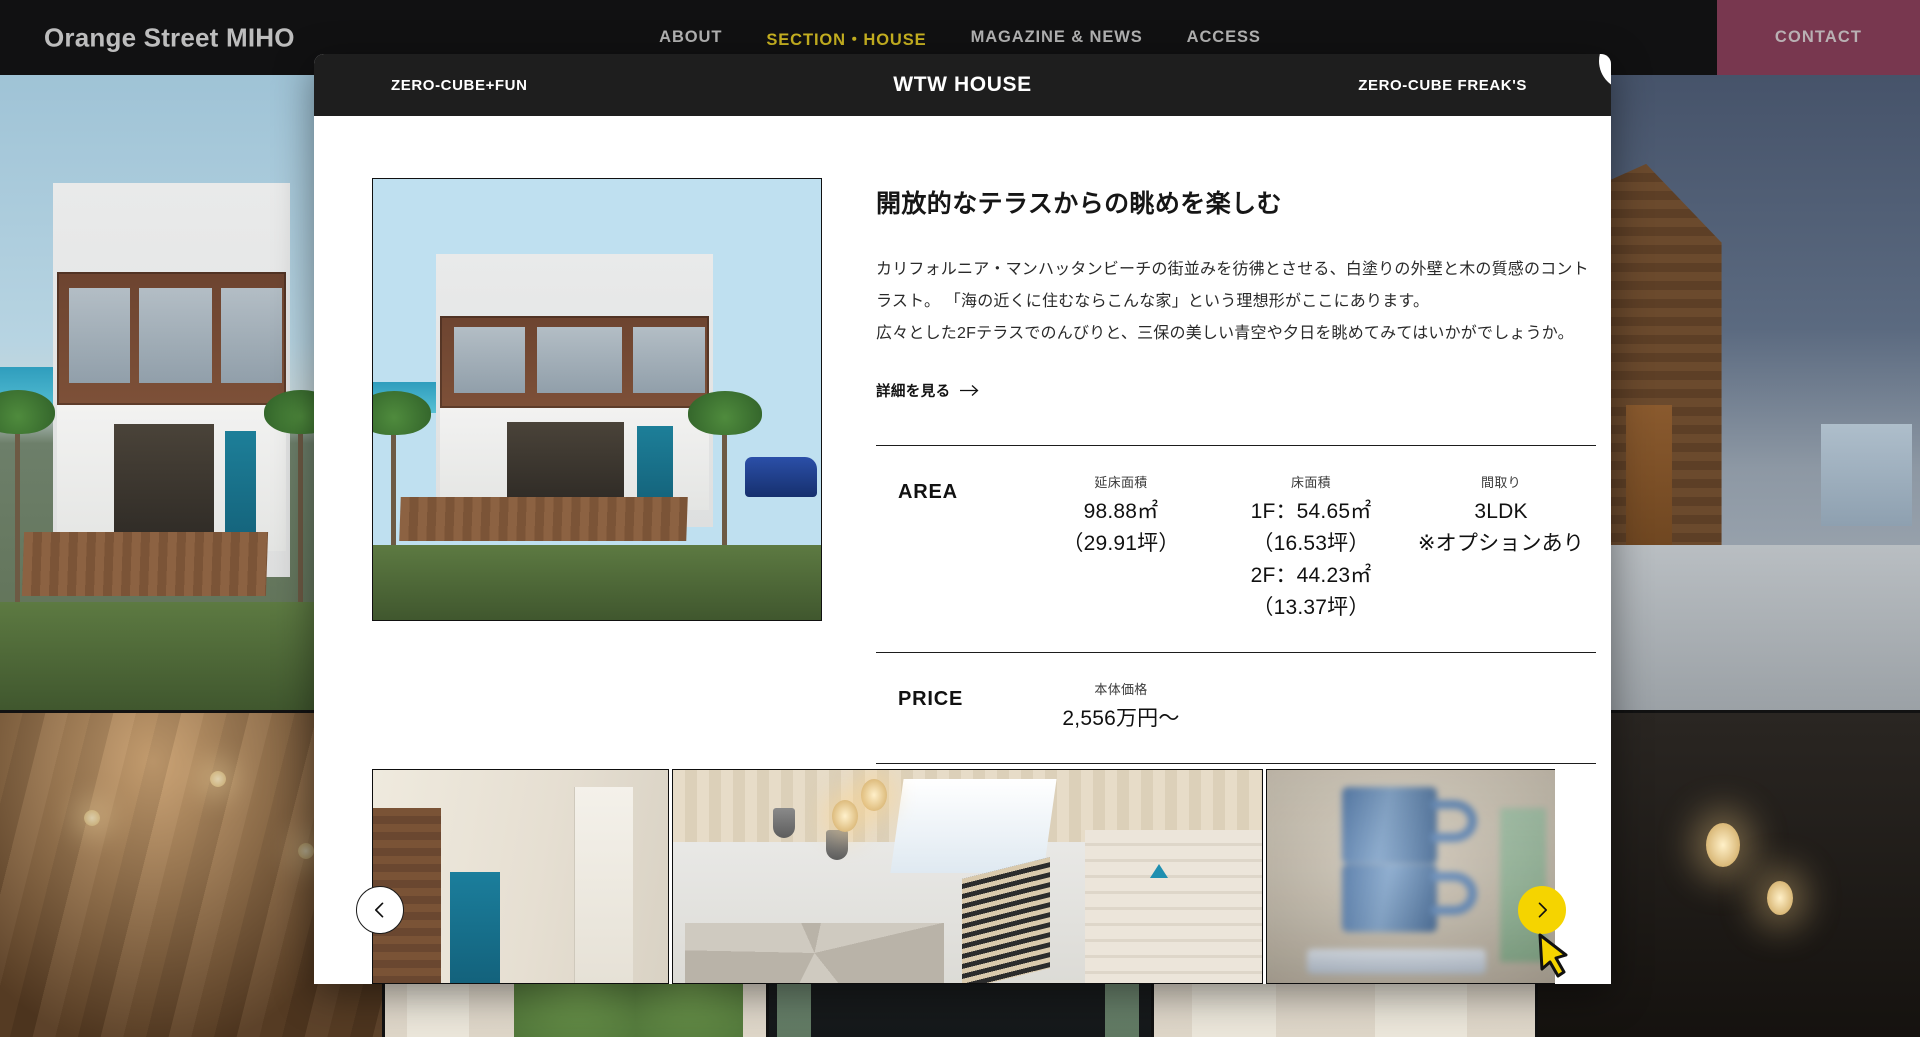 The width and height of the screenshot is (1920, 1037). I want to click on thumbnail-living-room, so click(967, 876).